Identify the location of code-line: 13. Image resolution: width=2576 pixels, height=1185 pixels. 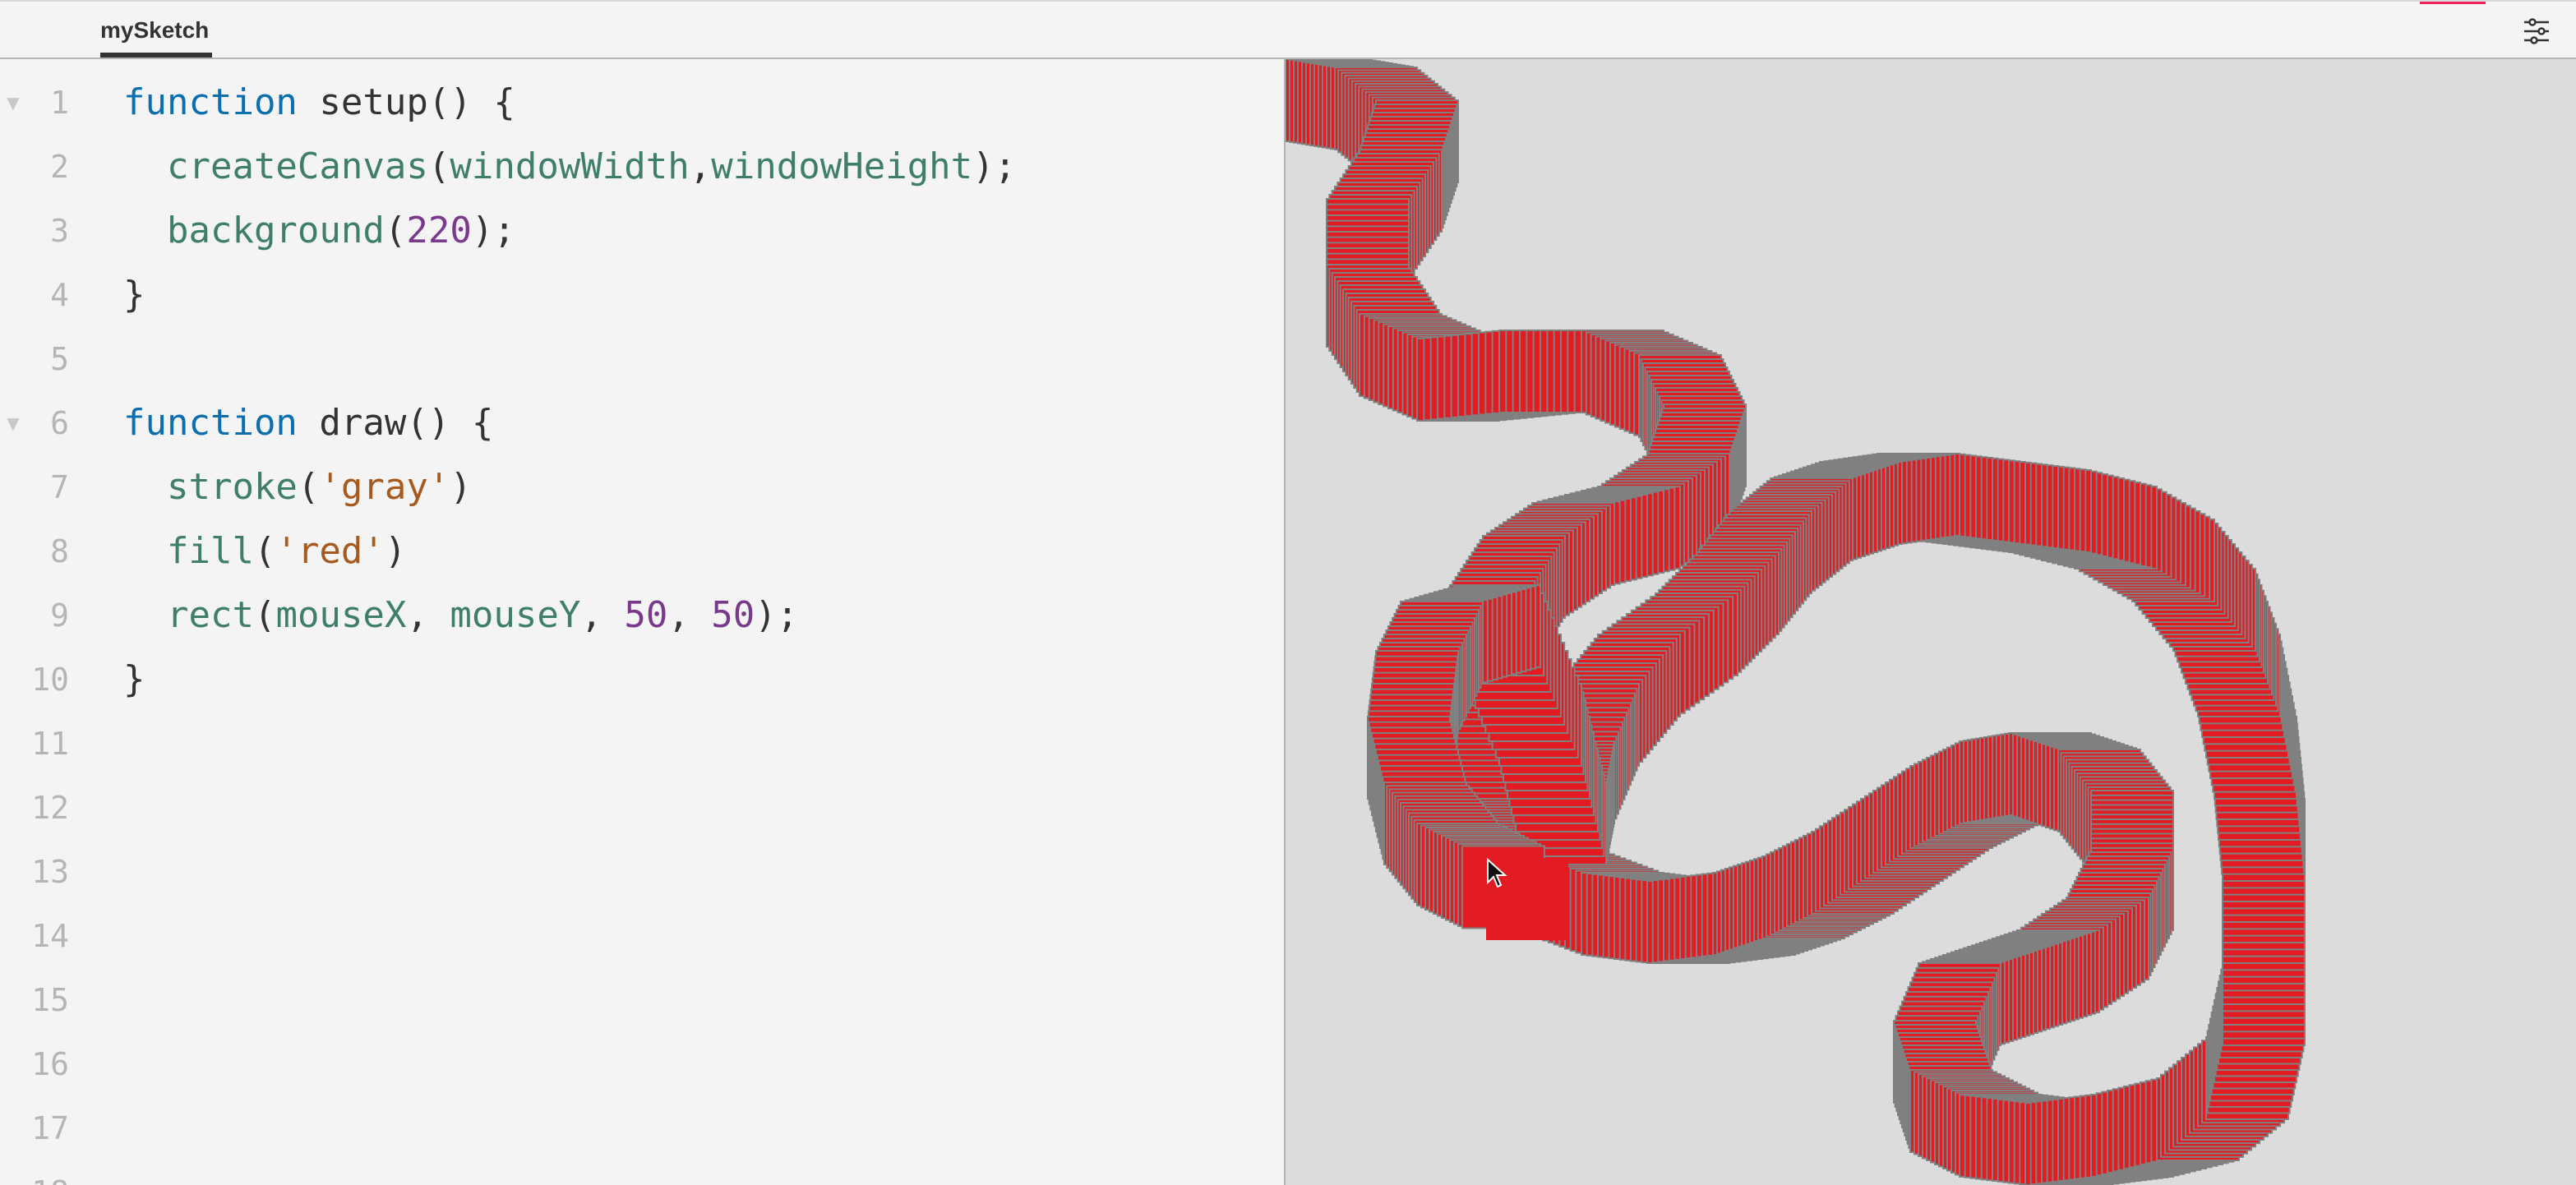
(642, 872).